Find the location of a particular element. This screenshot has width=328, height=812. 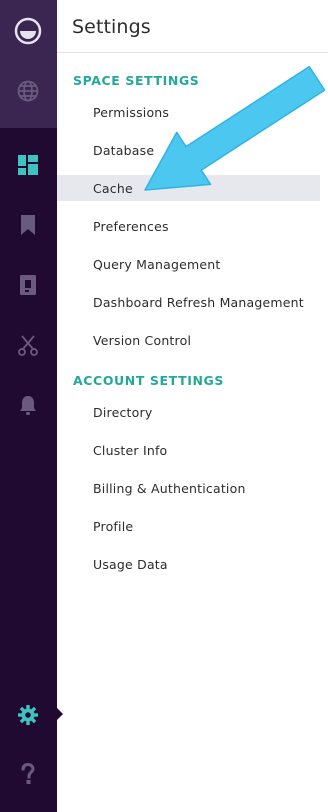

logo-icon is located at coordinates (28, 31).